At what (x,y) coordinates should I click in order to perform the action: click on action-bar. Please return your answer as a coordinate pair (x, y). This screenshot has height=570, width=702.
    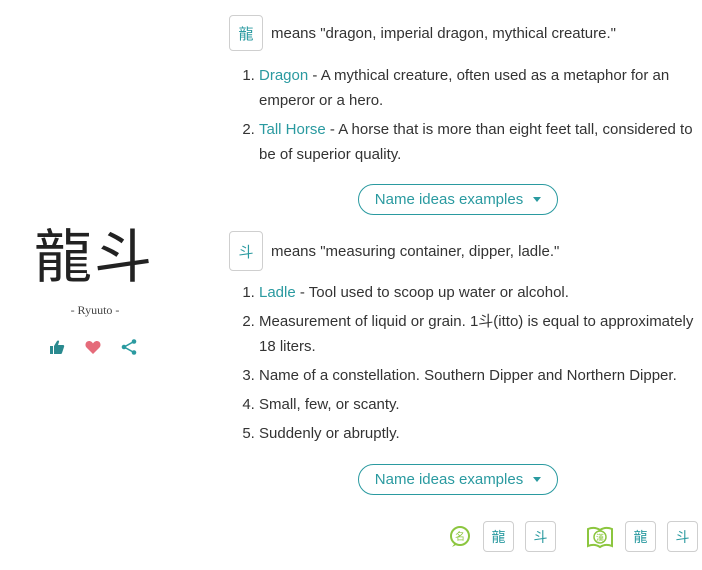
    Looking at the image, I should click on (93, 347).